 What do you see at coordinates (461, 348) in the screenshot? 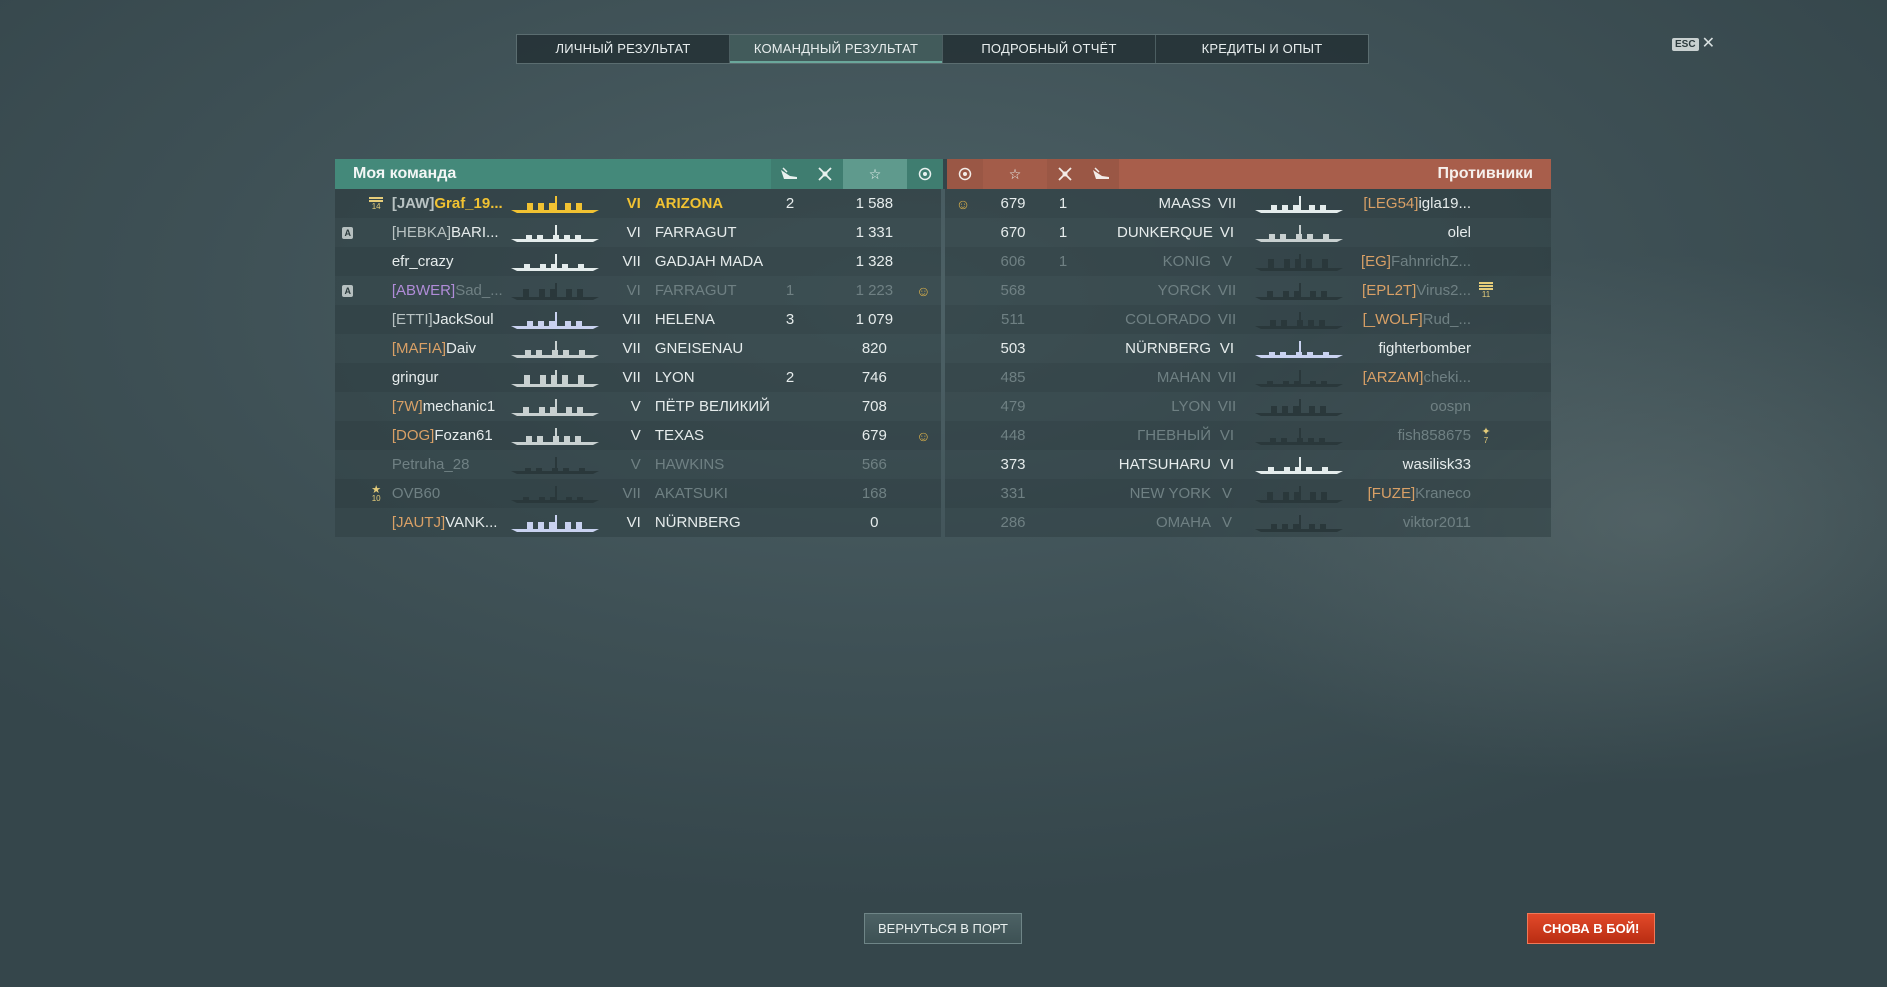
I see `player-name: Daiv` at bounding box center [461, 348].